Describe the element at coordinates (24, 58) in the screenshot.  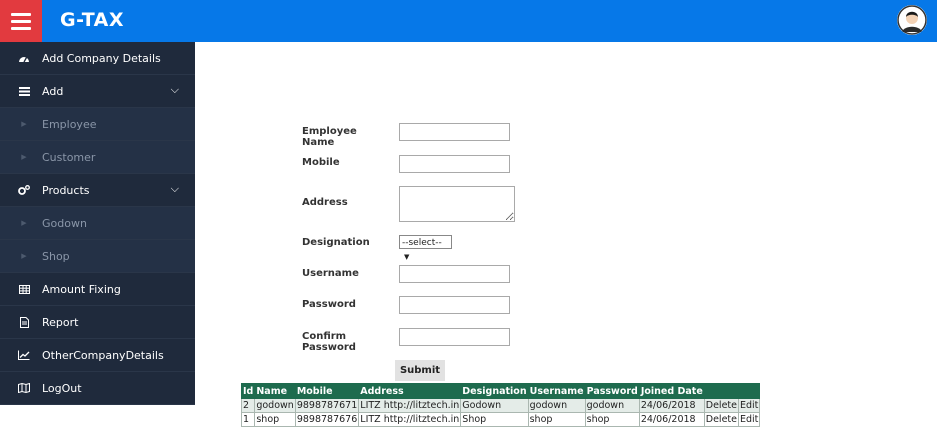
I see `dashboard-icon` at that location.